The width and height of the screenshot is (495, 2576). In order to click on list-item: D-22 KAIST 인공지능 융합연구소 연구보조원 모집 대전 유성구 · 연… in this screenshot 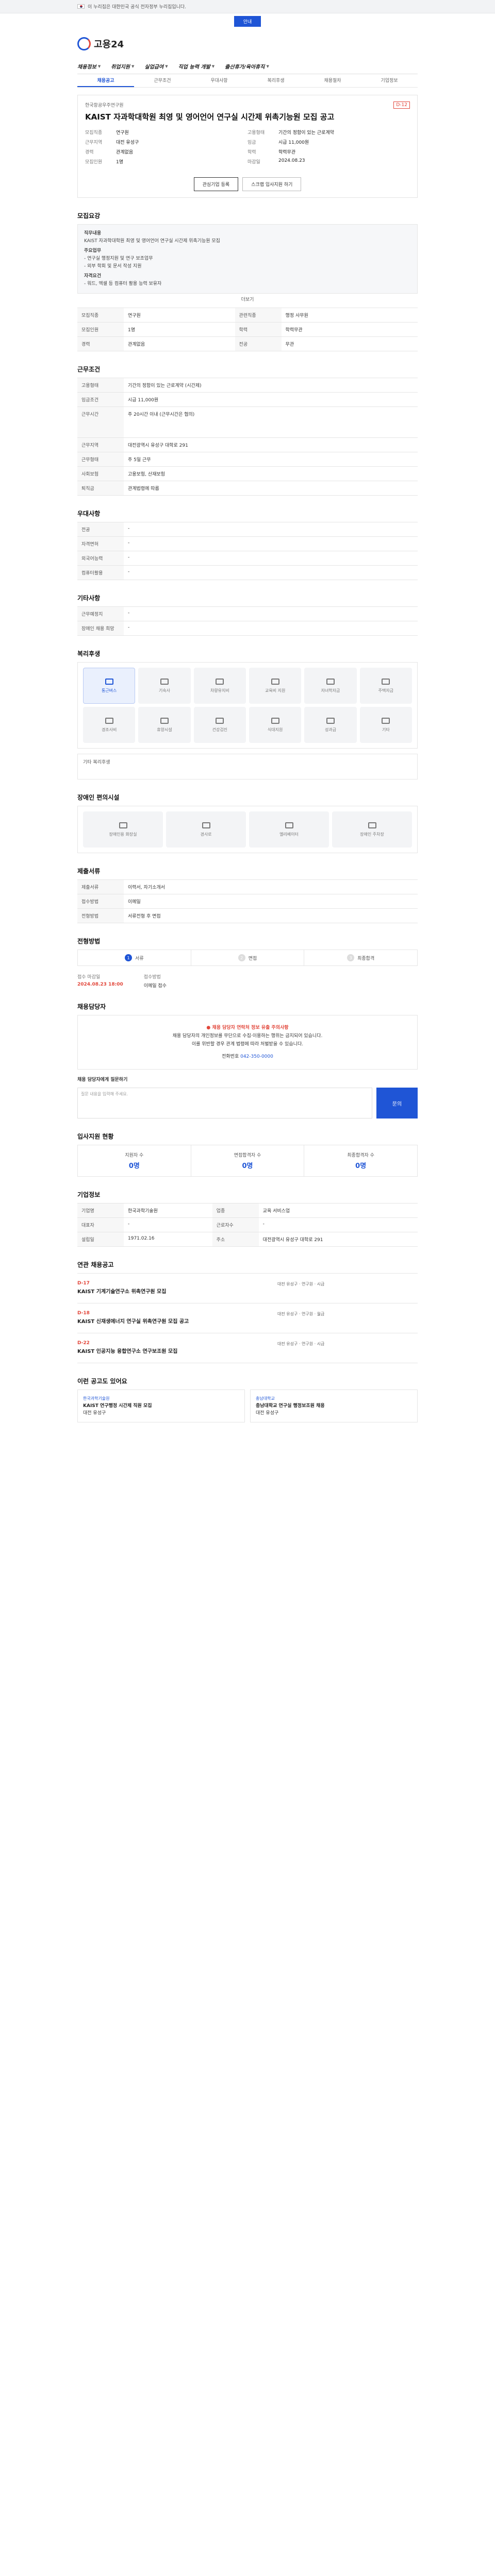, I will do `click(247, 1348)`.